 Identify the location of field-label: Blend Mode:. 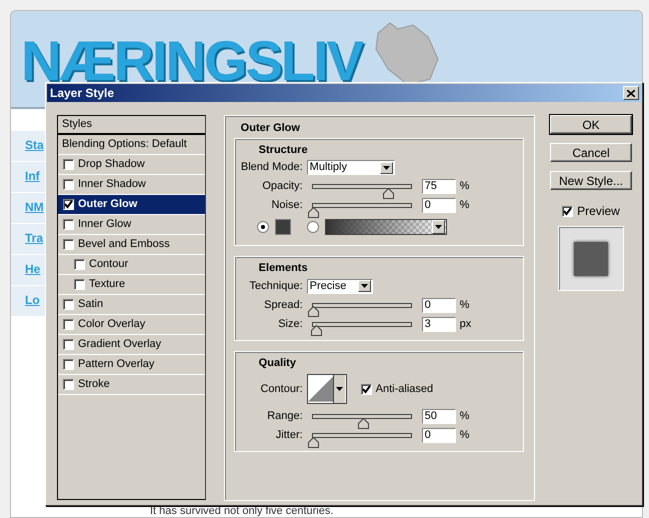
(271, 168).